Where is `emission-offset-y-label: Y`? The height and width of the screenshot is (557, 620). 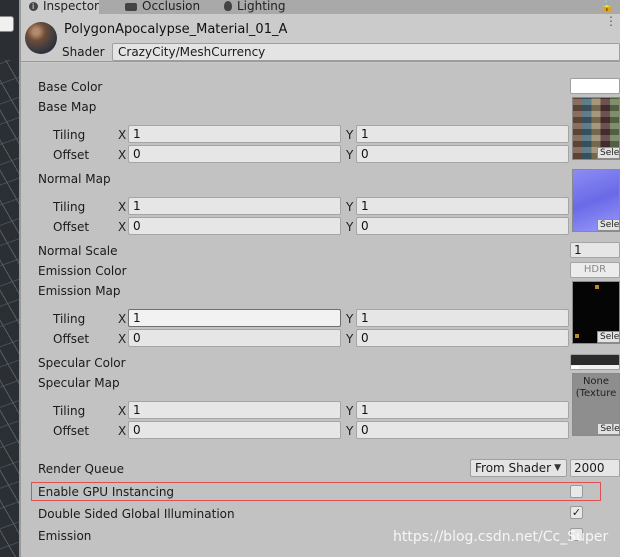 emission-offset-y-label: Y is located at coordinates (350, 339).